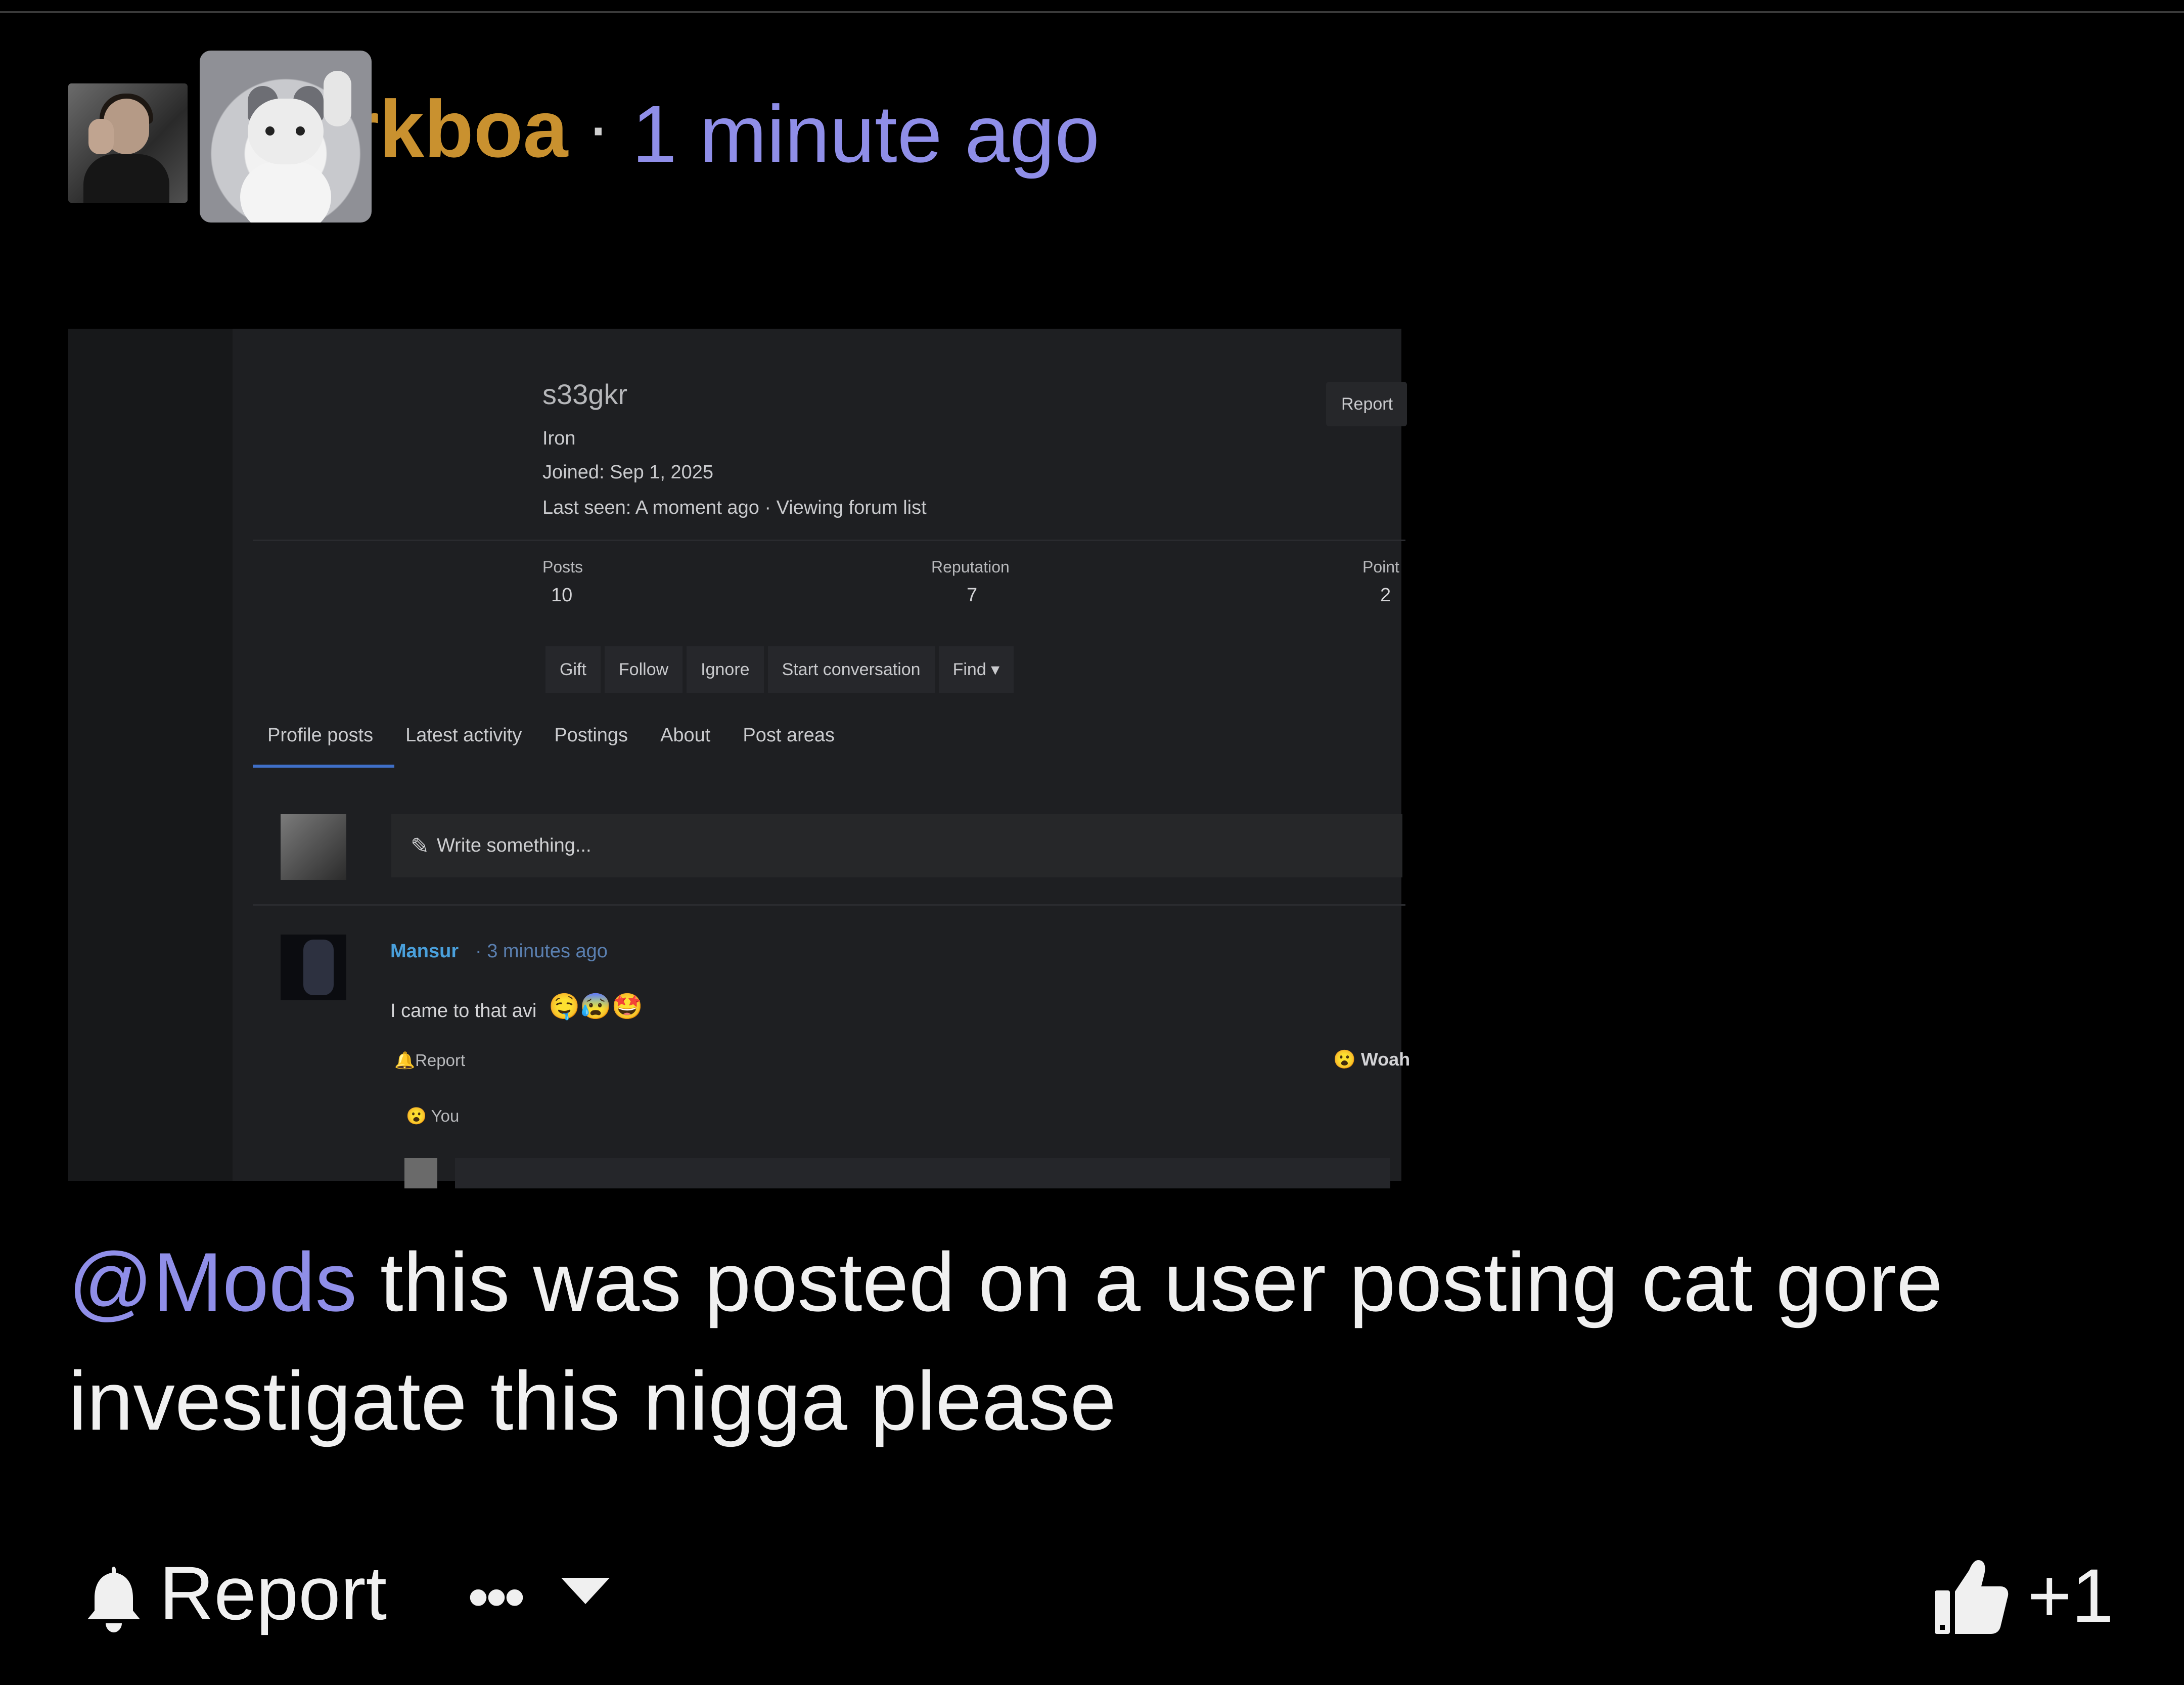 This screenshot has height=1685, width=2184. I want to click on embedded-report-button: Report, so click(1366, 404).